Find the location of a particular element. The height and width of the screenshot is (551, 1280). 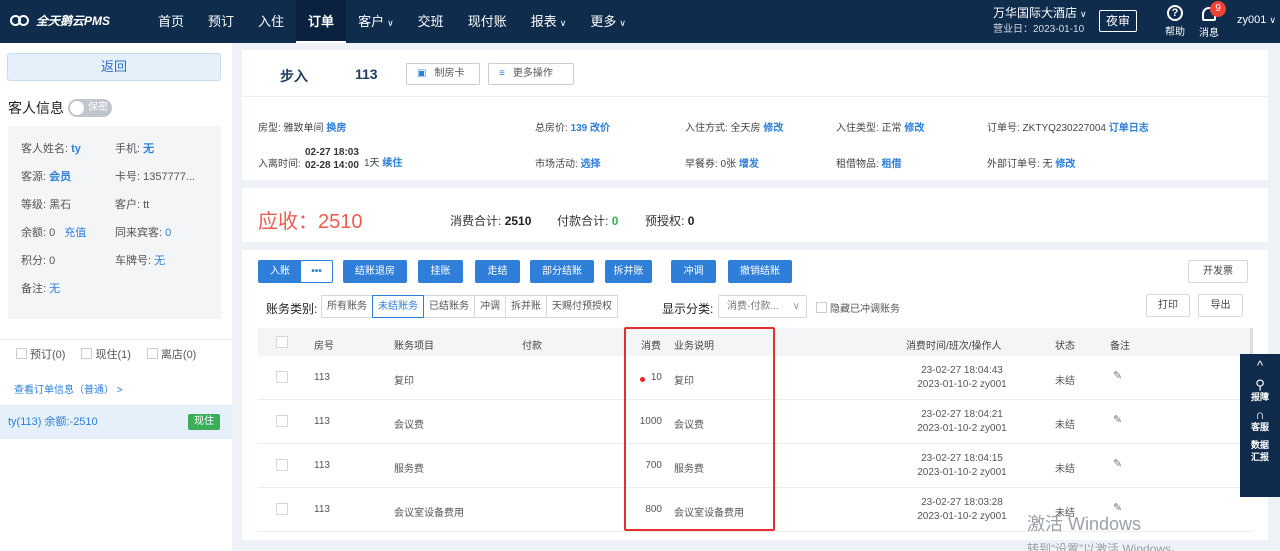

edit-external-order-link: 修改 is located at coordinates (1065, 164).